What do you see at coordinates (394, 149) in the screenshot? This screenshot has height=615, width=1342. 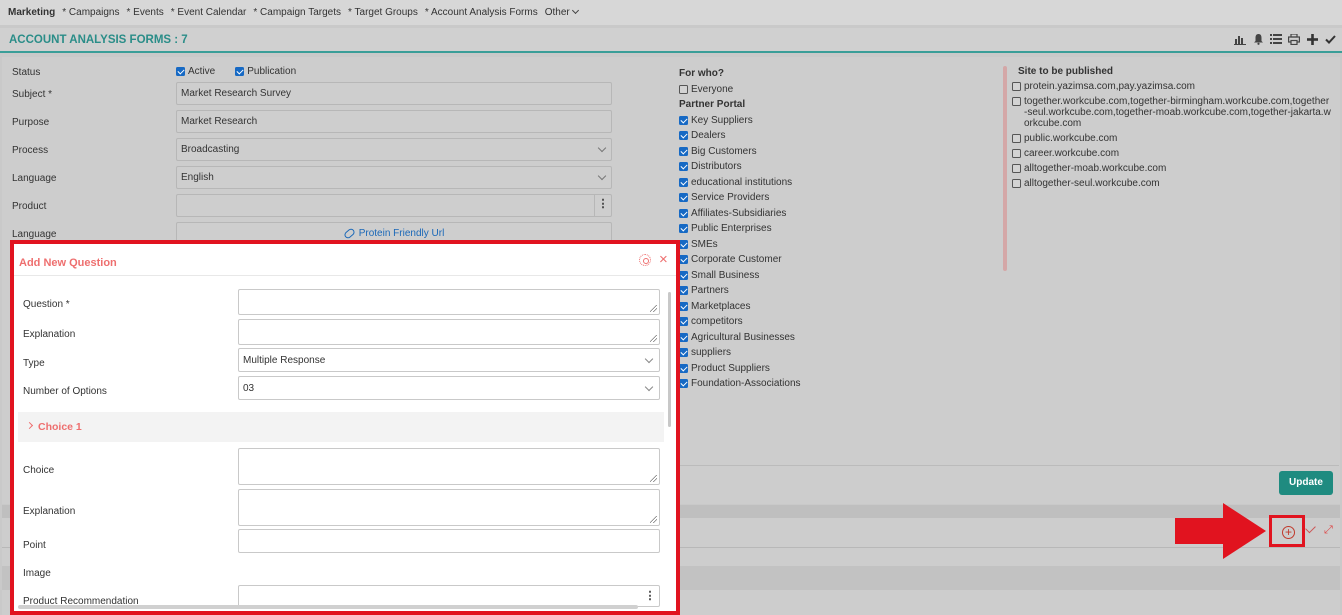 I see `process-select: Broadcasting` at bounding box center [394, 149].